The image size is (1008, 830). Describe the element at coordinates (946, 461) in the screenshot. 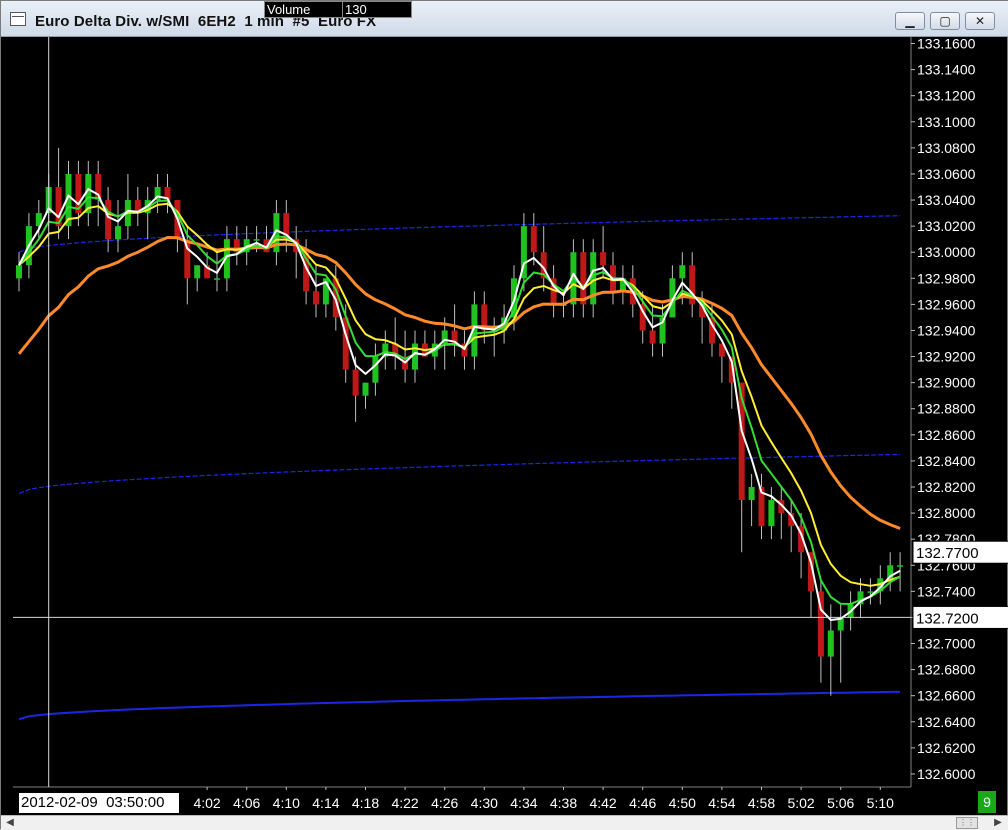

I see `y-tick-label-16: 132.8400` at that location.